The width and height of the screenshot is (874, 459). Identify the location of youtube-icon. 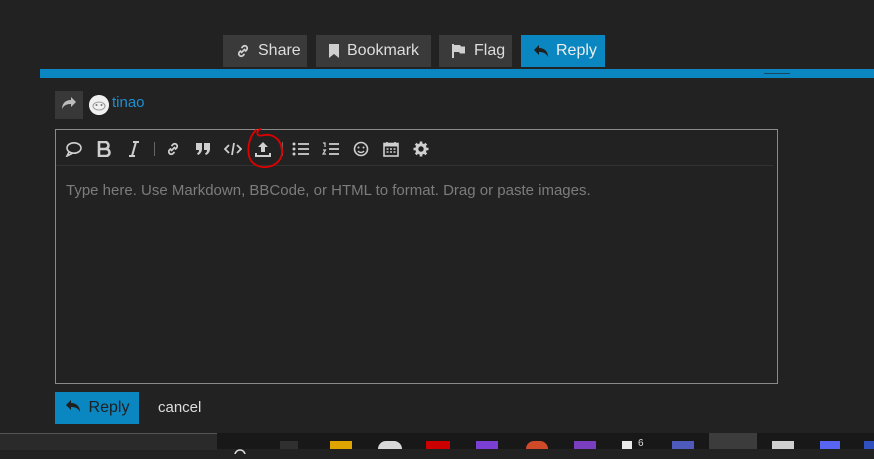
(438, 445).